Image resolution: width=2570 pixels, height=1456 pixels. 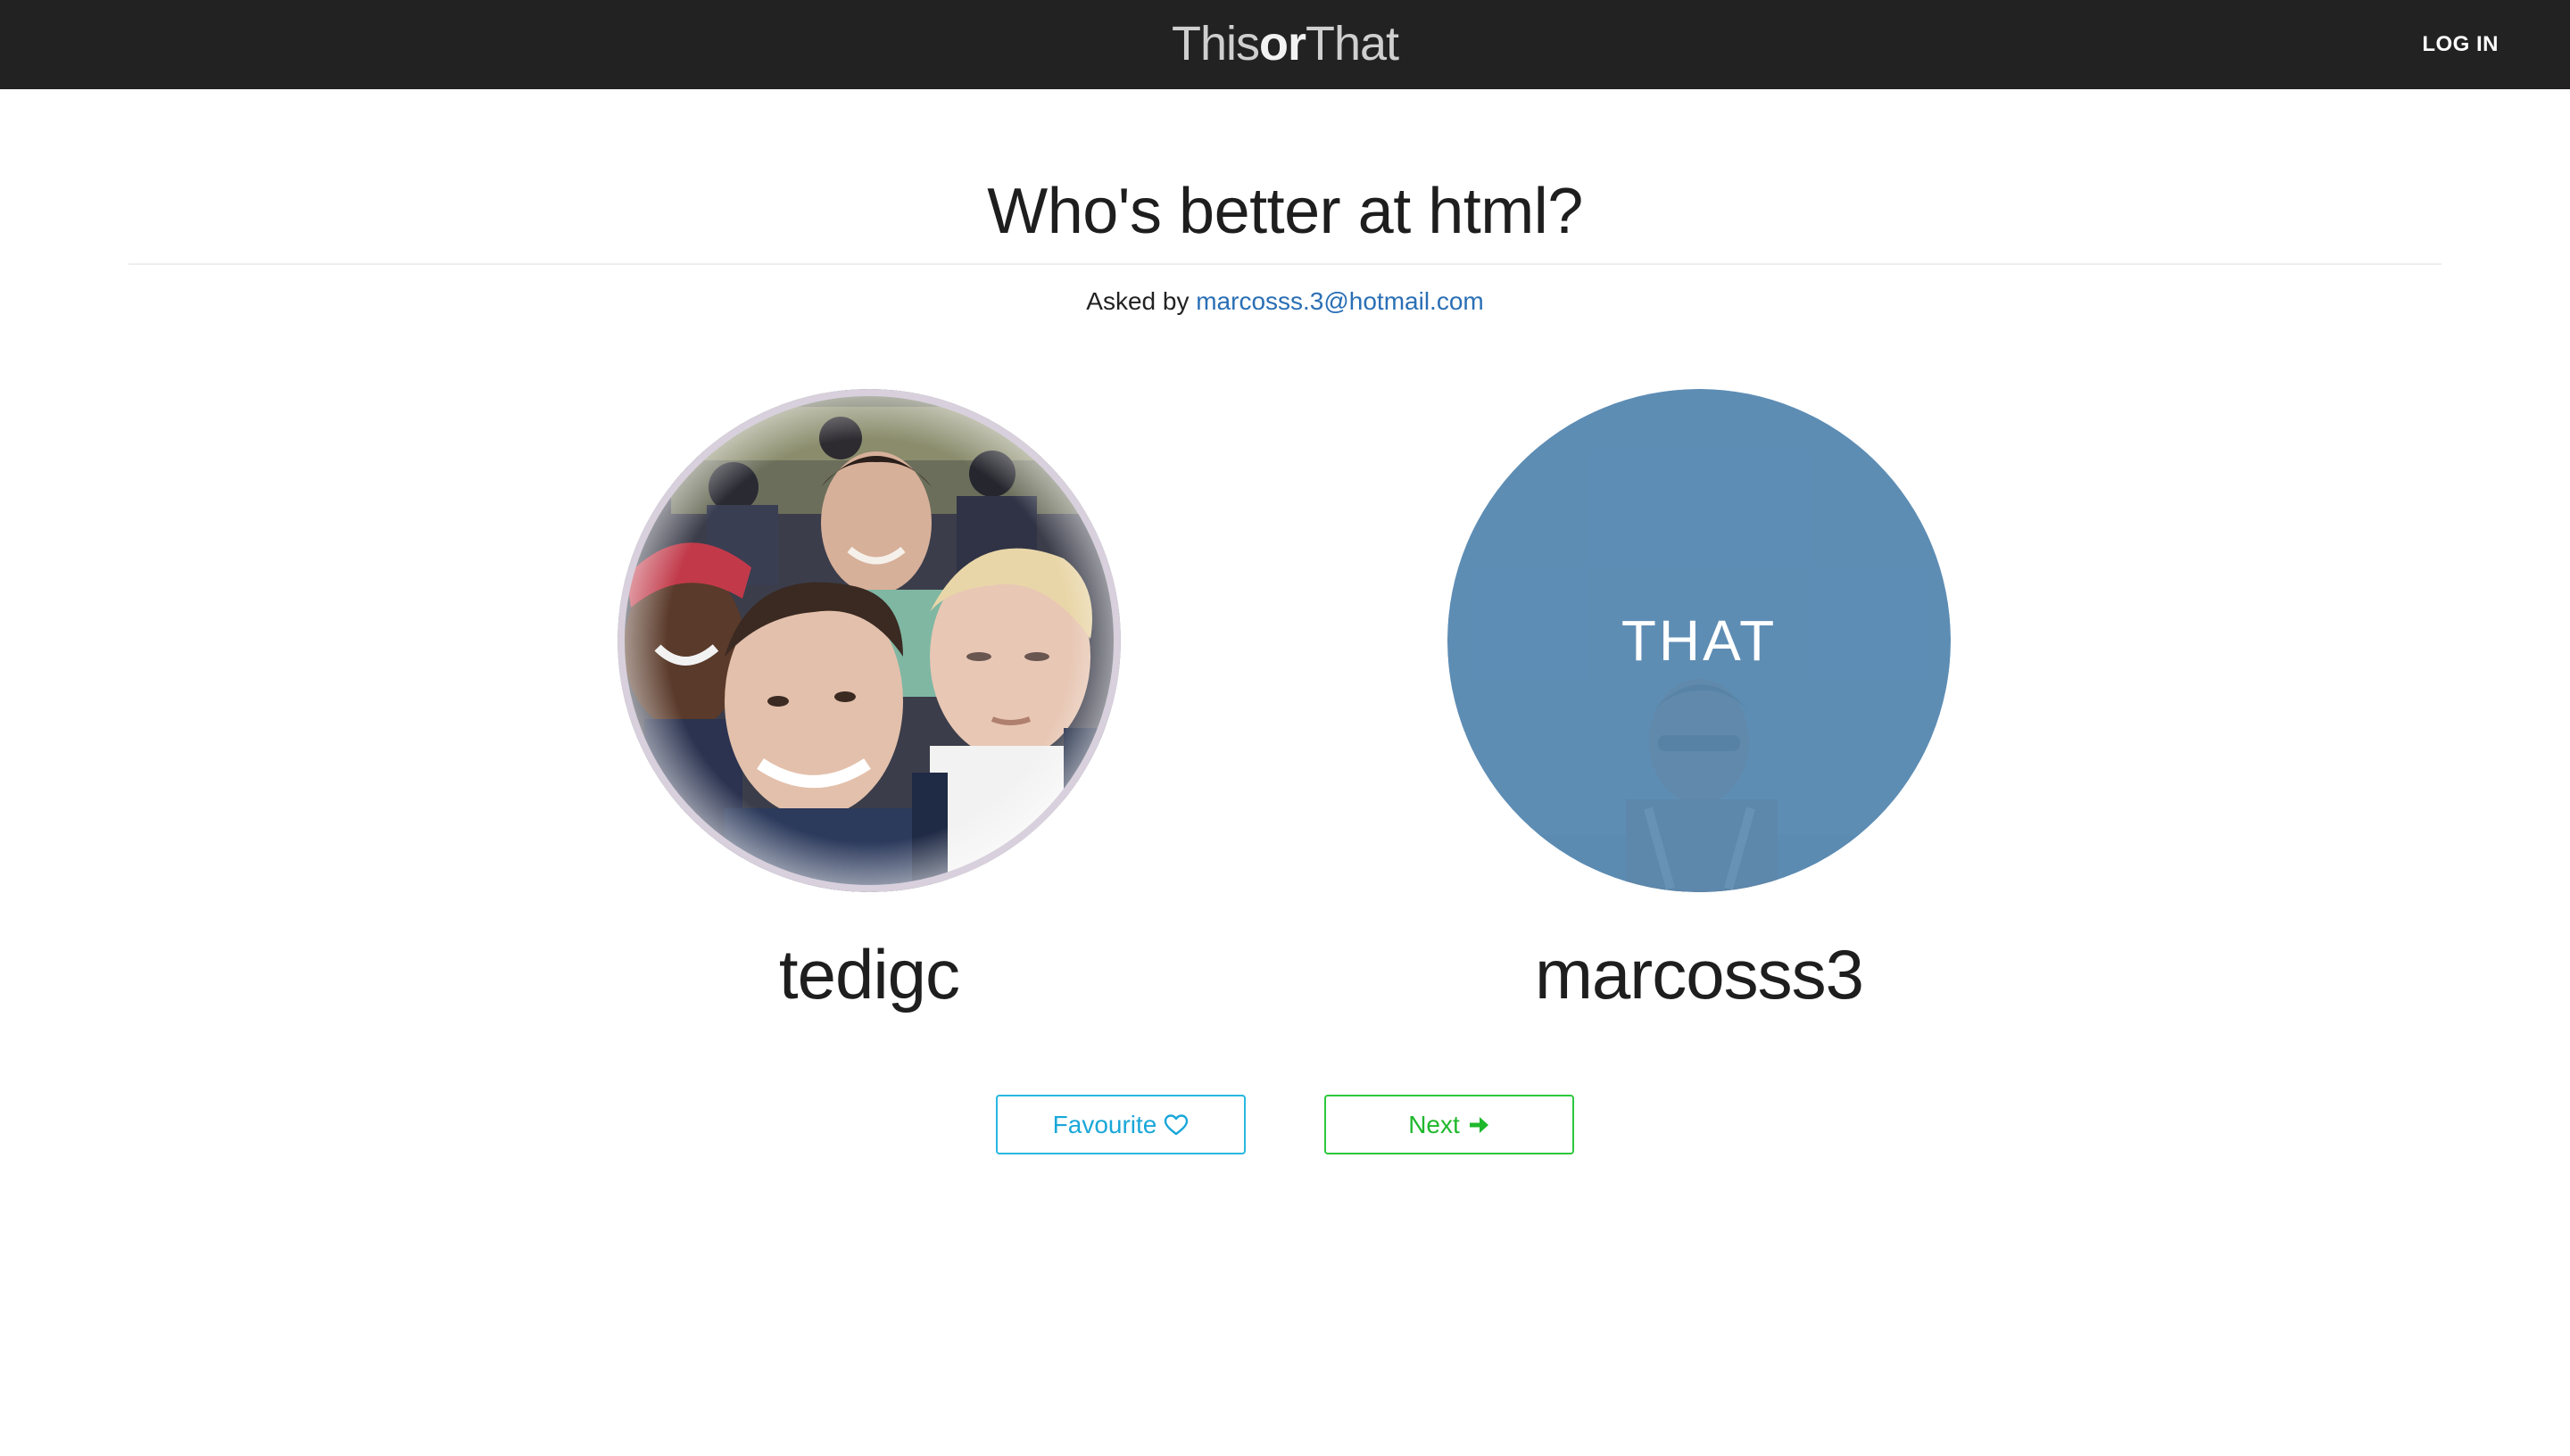 What do you see at coordinates (1352, 43) in the screenshot?
I see `brand-that: That` at bounding box center [1352, 43].